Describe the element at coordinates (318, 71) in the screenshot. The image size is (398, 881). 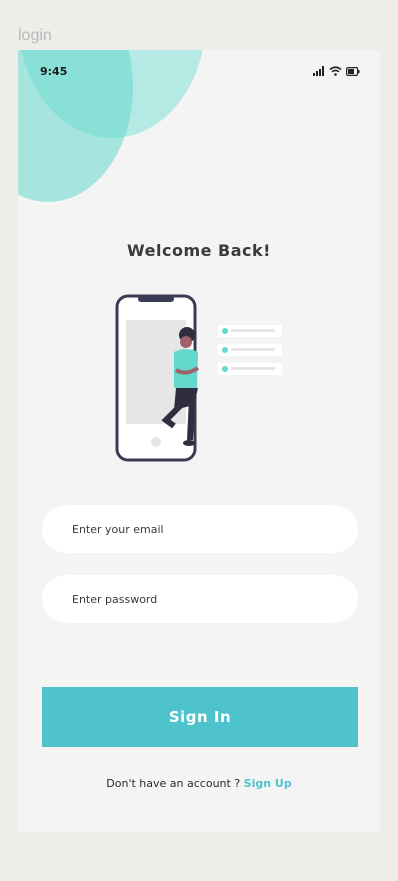
I see `signal-icon` at that location.